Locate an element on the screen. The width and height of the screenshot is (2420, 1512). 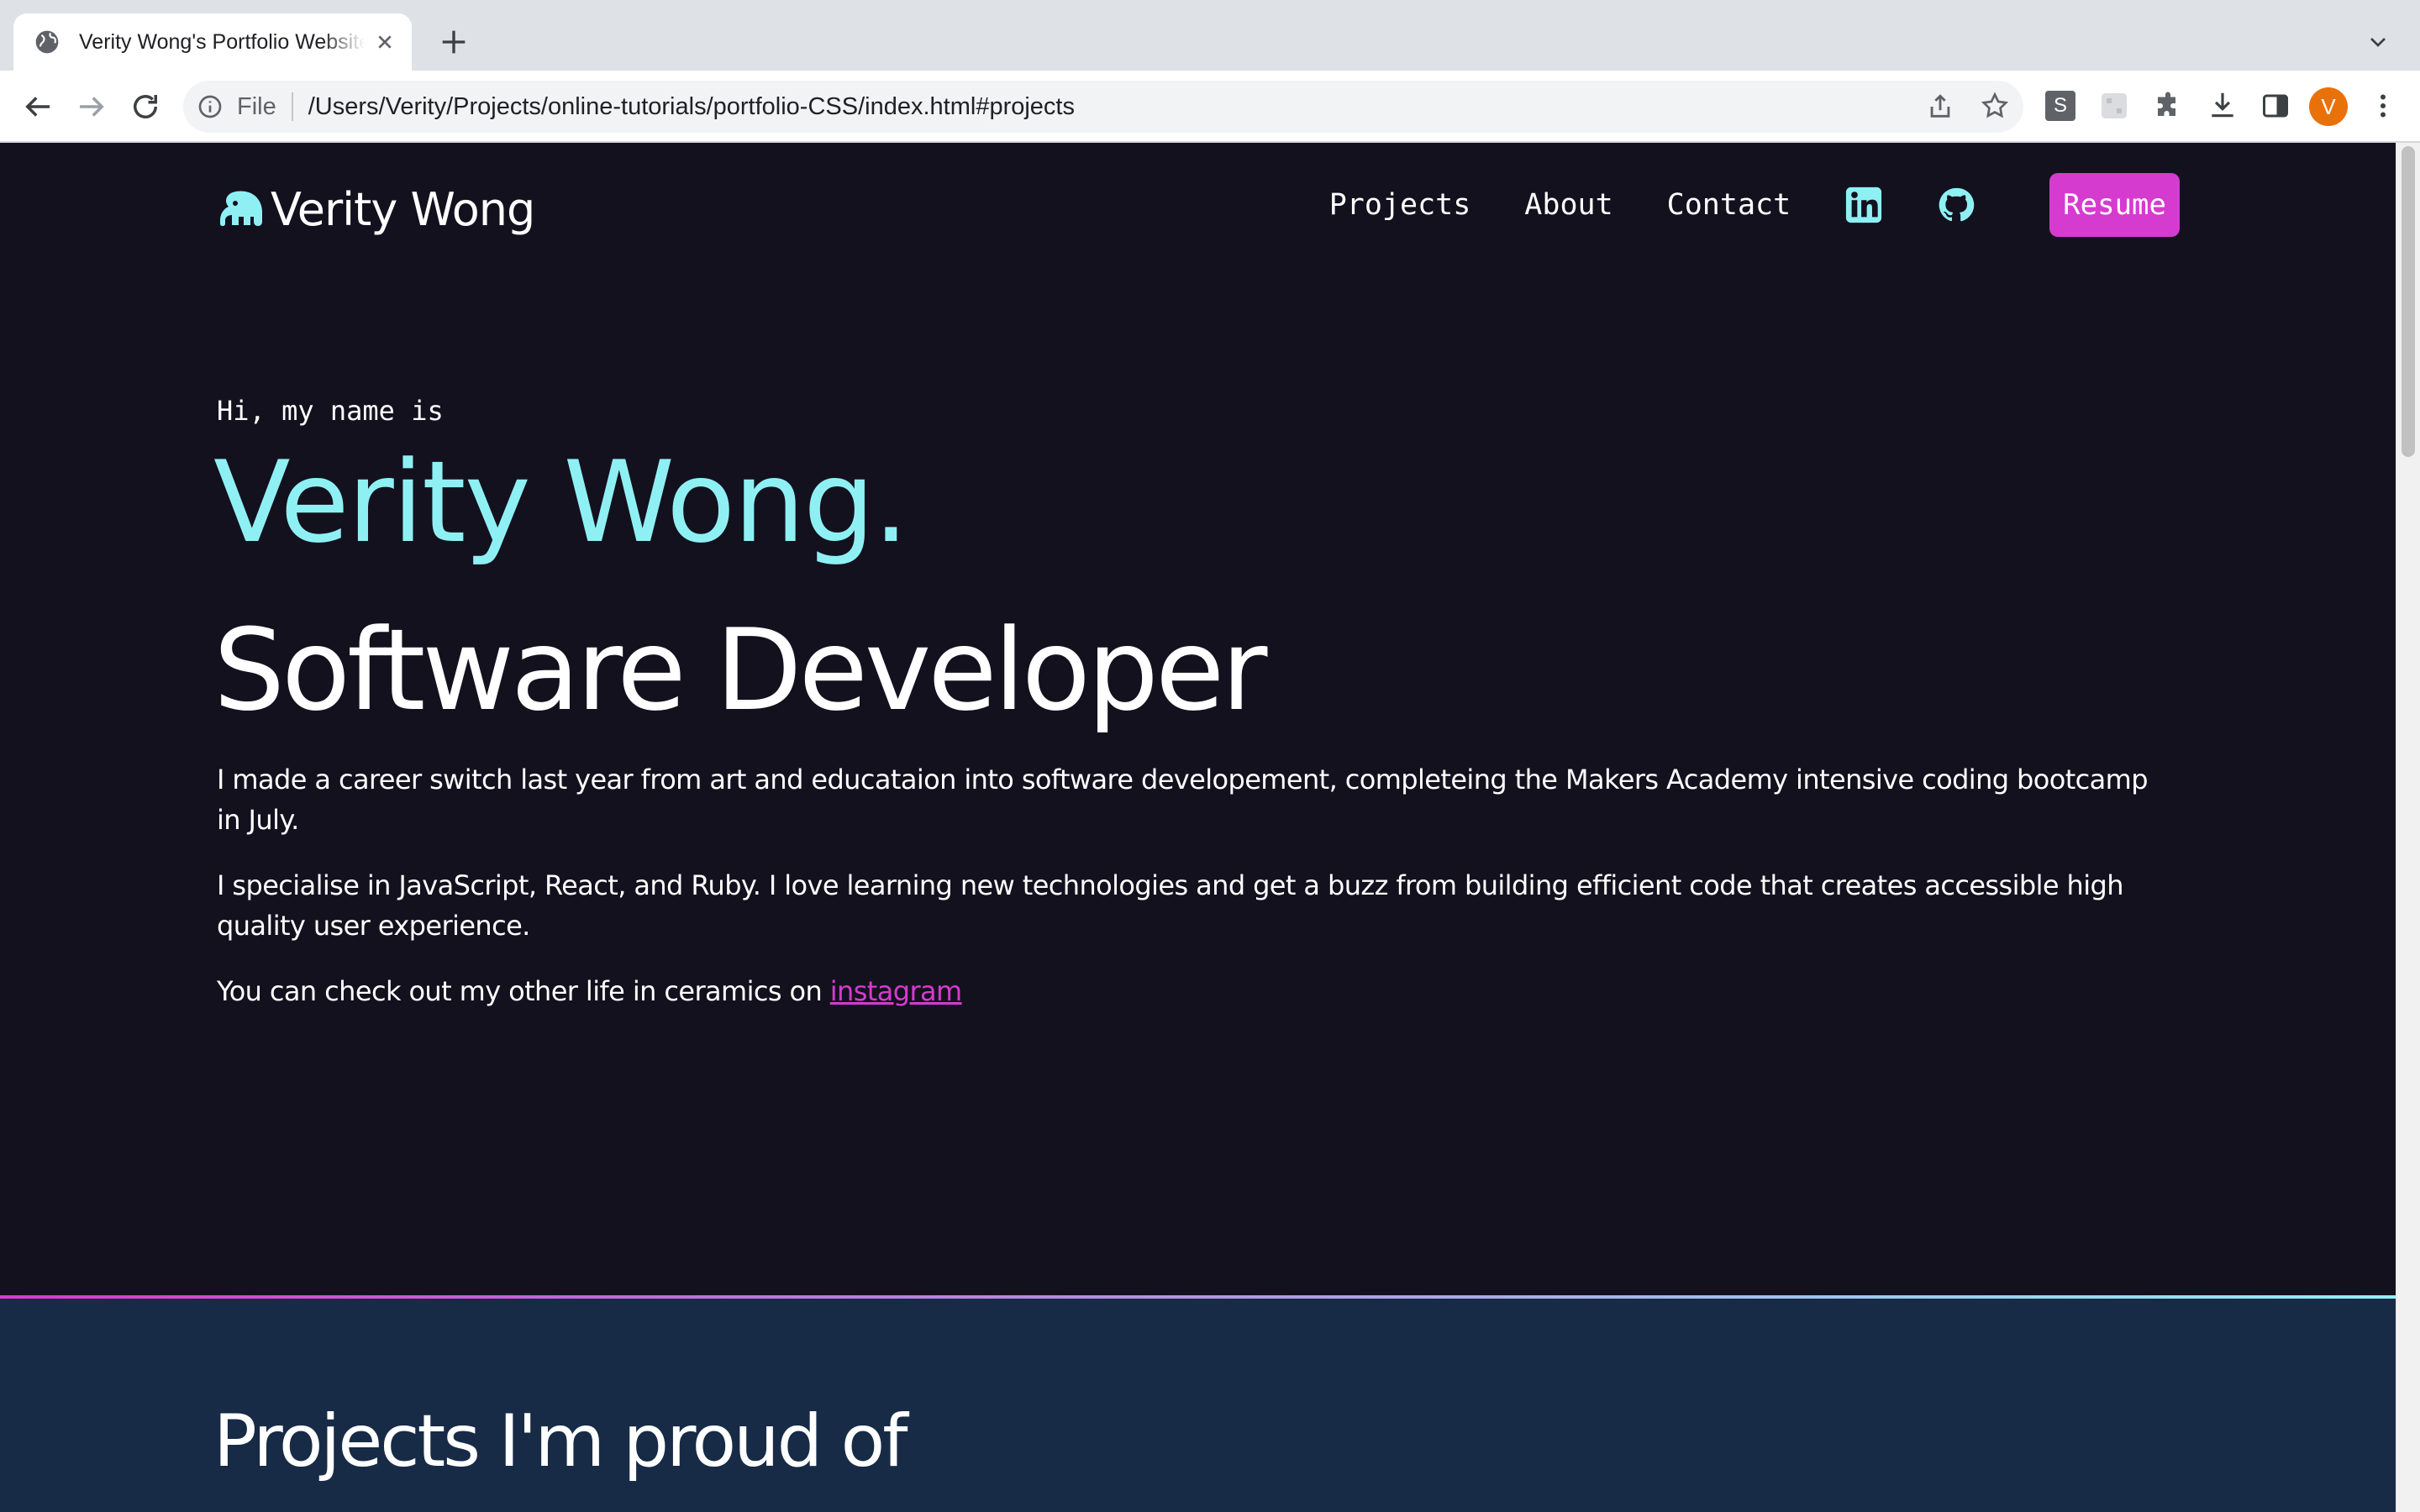
hero-name: Verity Wong. is located at coordinates (561, 502).